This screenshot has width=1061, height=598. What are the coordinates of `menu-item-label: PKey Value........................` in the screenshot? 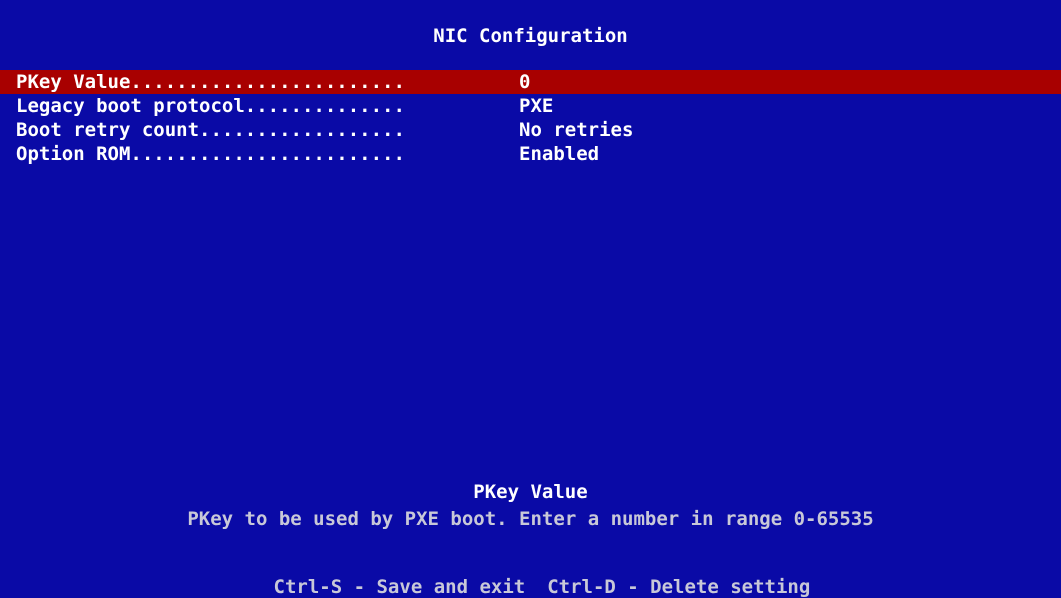 It's located at (210, 82).